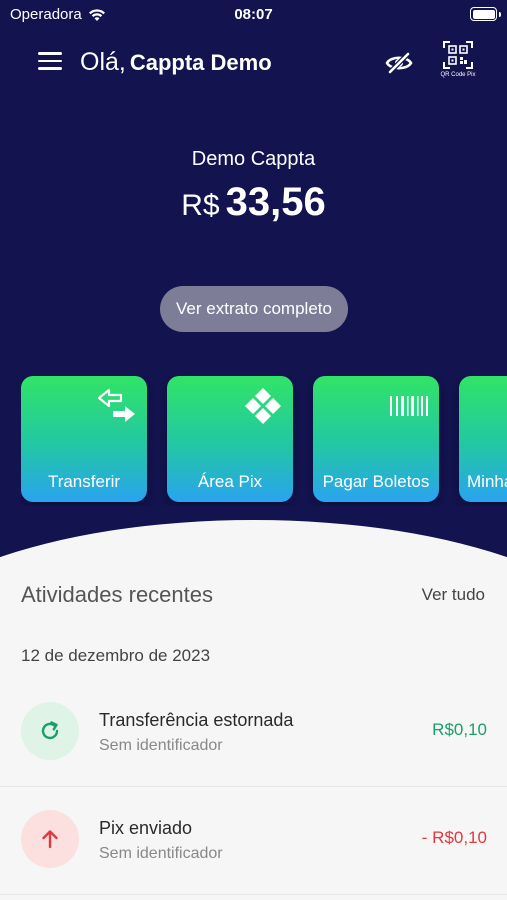  I want to click on full-statement-button: Ver extrato completo, so click(254, 309).